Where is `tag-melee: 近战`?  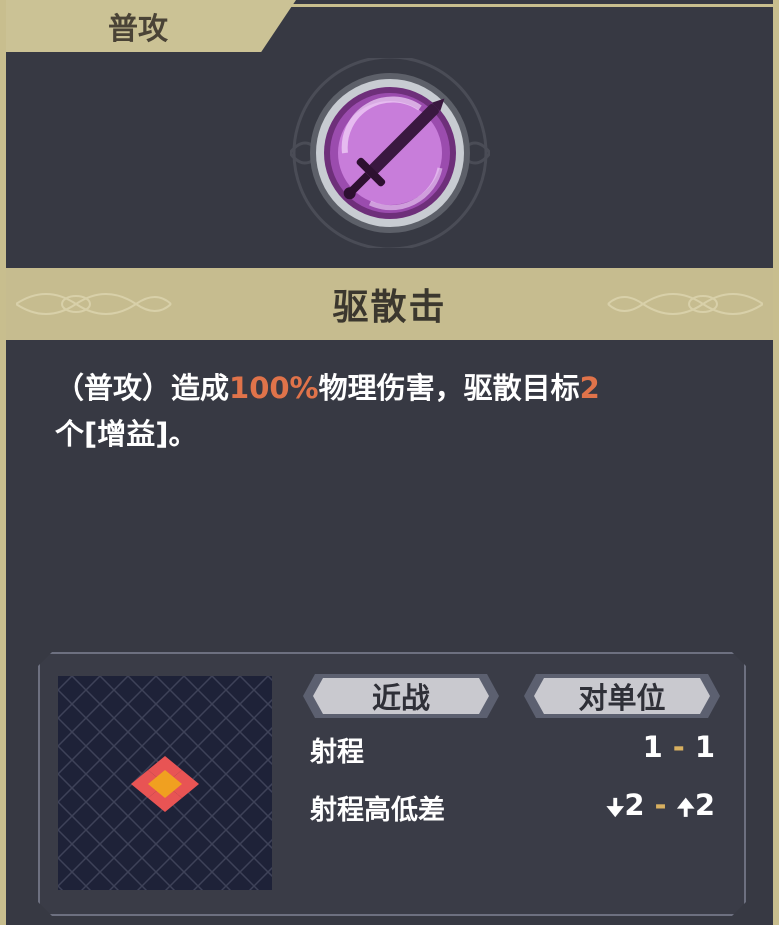 tag-melee: 近战 is located at coordinates (401, 696).